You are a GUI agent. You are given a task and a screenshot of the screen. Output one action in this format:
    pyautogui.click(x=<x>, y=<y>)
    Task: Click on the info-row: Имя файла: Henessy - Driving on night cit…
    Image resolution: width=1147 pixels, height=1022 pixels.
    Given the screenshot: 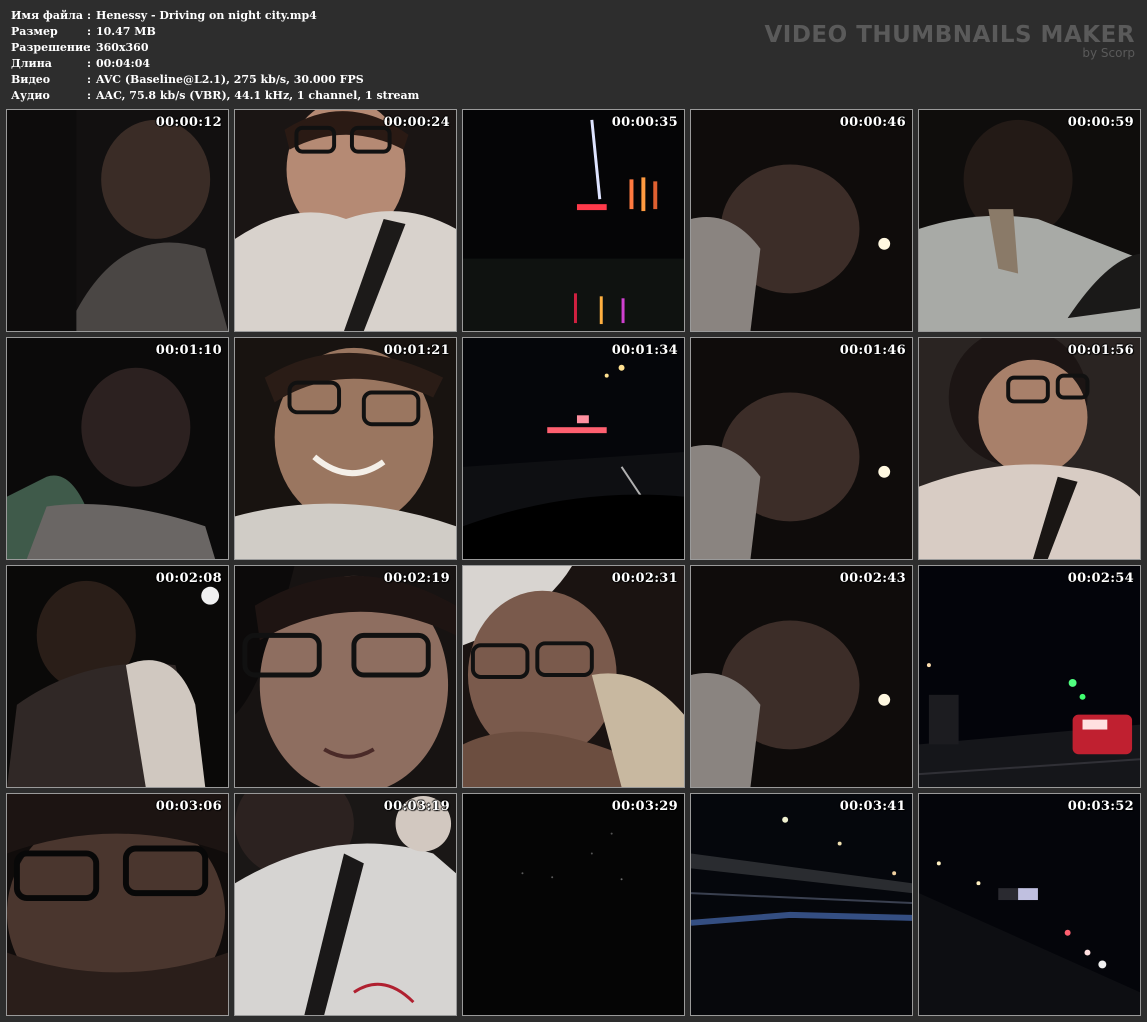 What is the action you would take?
    pyautogui.click(x=215, y=16)
    